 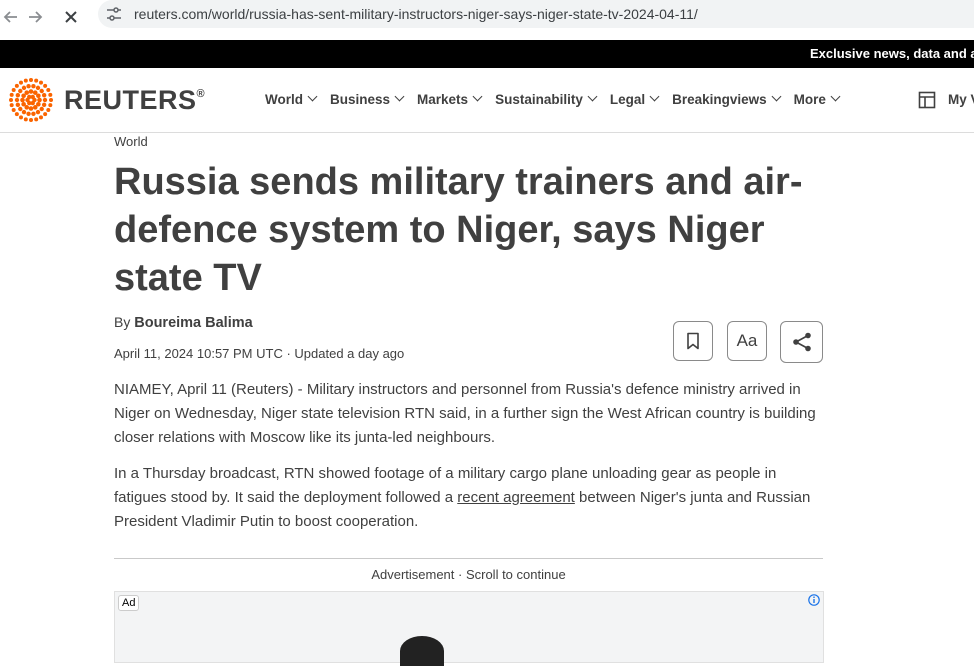 I want to click on my-view-link: My V, so click(x=961, y=99).